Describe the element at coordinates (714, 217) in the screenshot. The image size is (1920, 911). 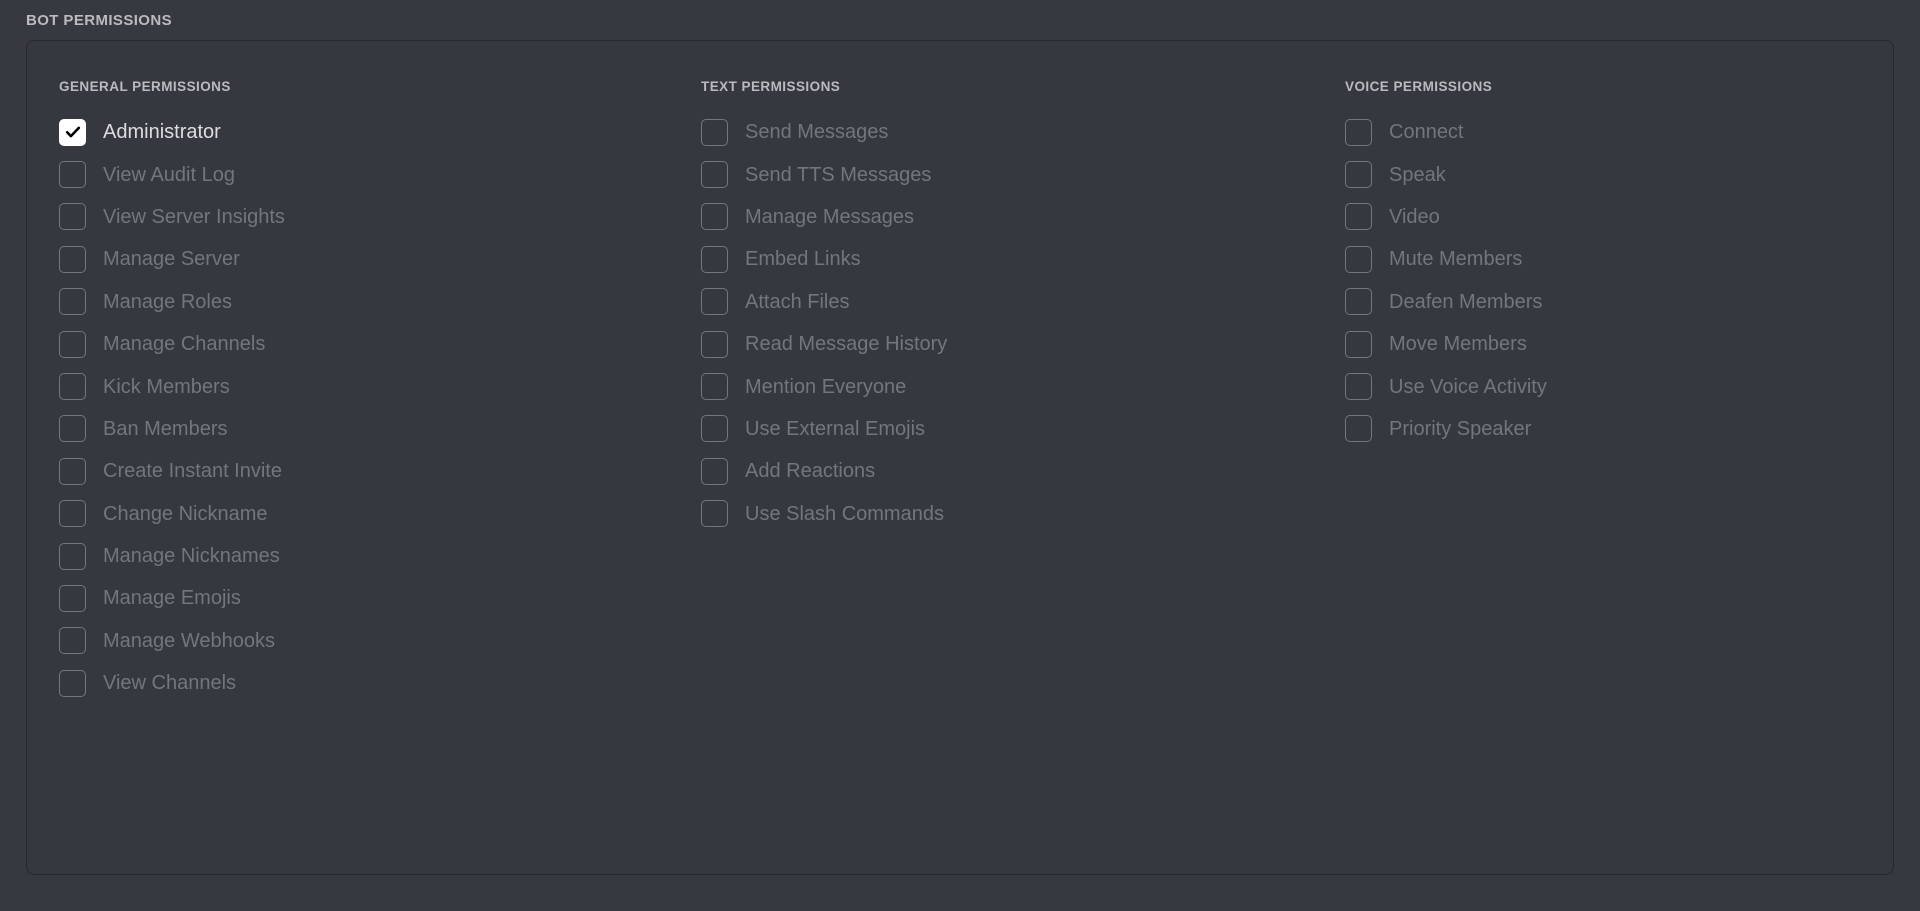
I see `checkbox-manage-messages` at that location.